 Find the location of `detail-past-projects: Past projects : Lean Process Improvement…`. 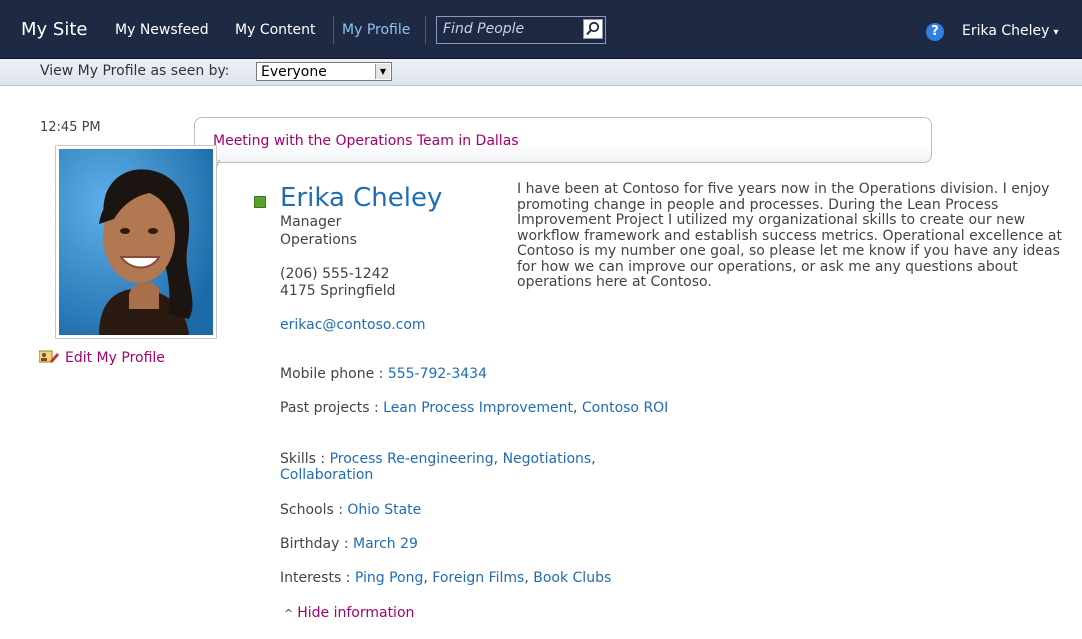

detail-past-projects: Past projects : Lean Process Improvement… is located at coordinates (474, 408).